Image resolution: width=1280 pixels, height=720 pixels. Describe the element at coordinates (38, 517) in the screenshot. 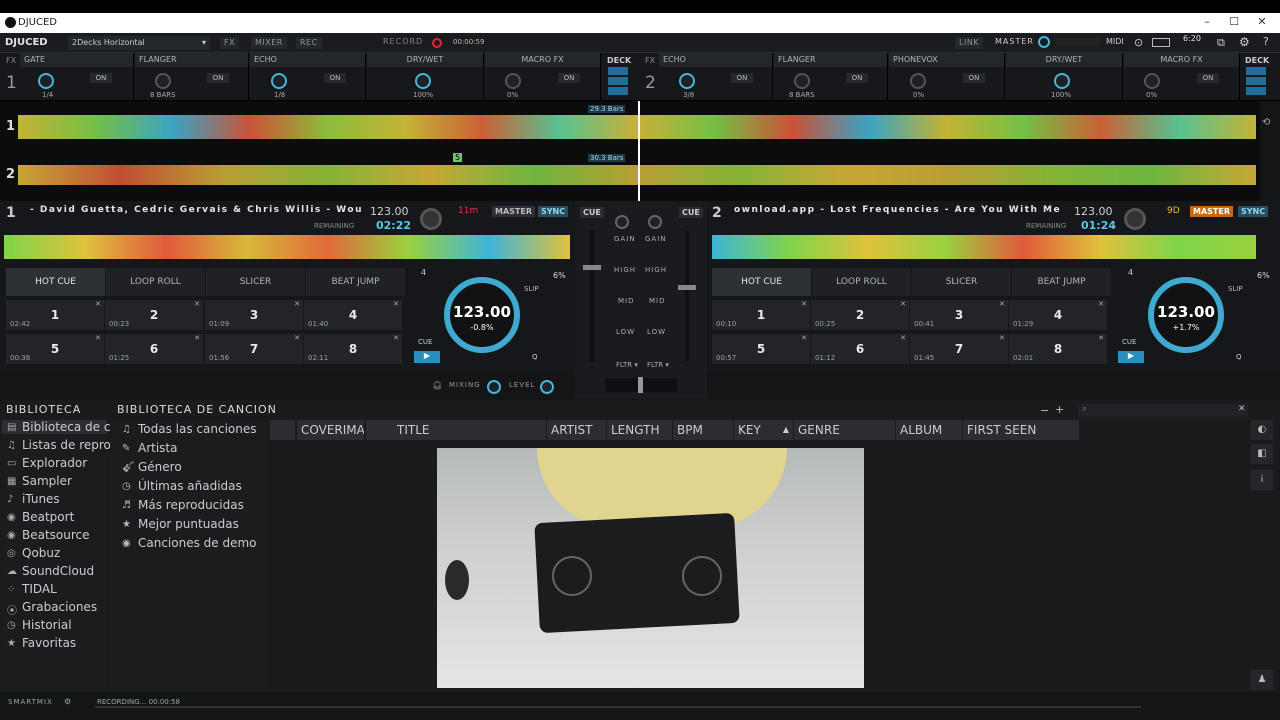

I see `sidebar-item-beatport: ◉ Beatport` at that location.